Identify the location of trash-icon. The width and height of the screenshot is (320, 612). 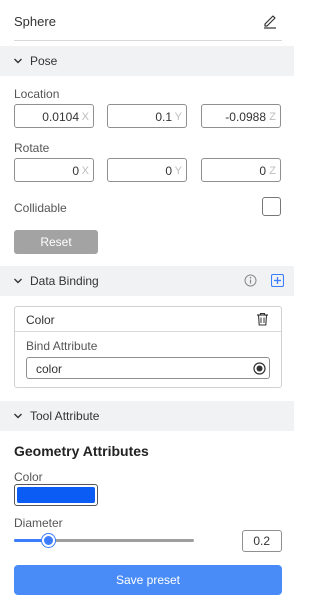
(262, 319).